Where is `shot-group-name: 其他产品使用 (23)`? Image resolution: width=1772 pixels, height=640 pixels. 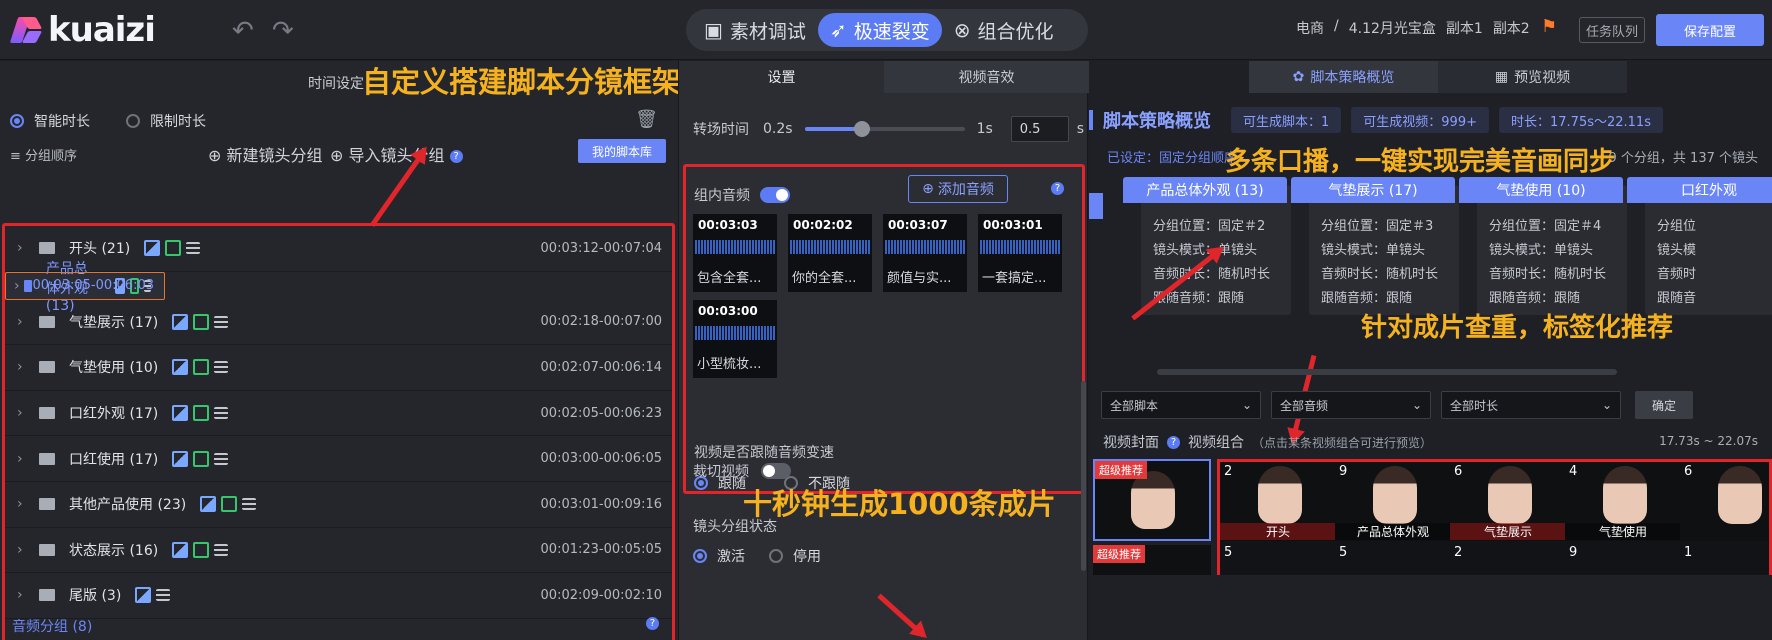
shot-group-name: 其他产品使用 (23) is located at coordinates (128, 505).